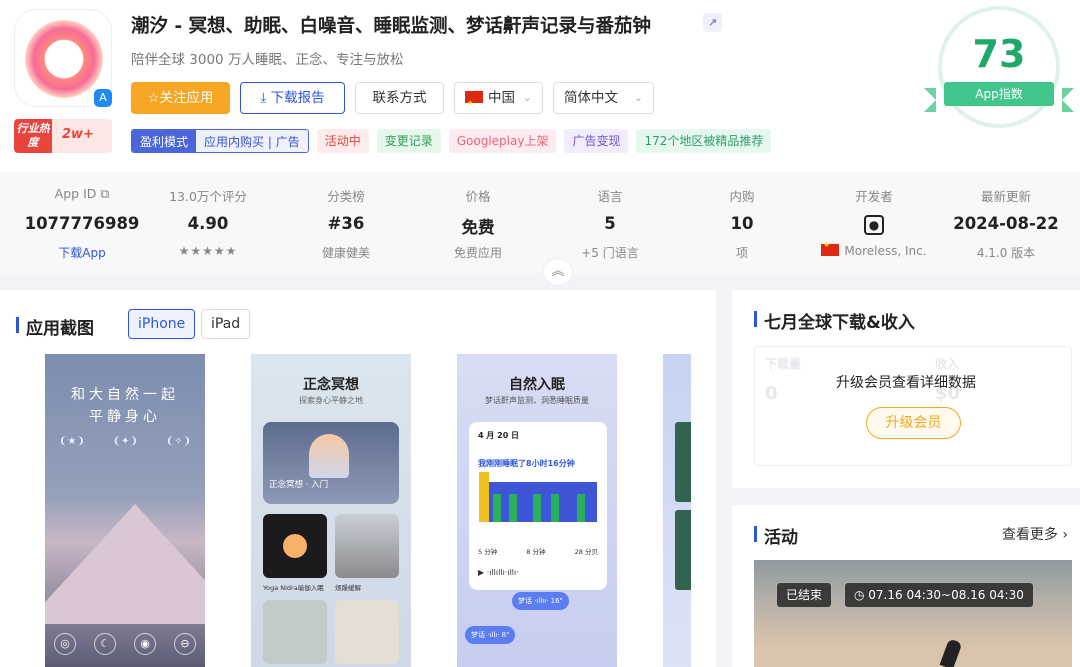  I want to click on tag-active: 活动中, so click(342, 141).